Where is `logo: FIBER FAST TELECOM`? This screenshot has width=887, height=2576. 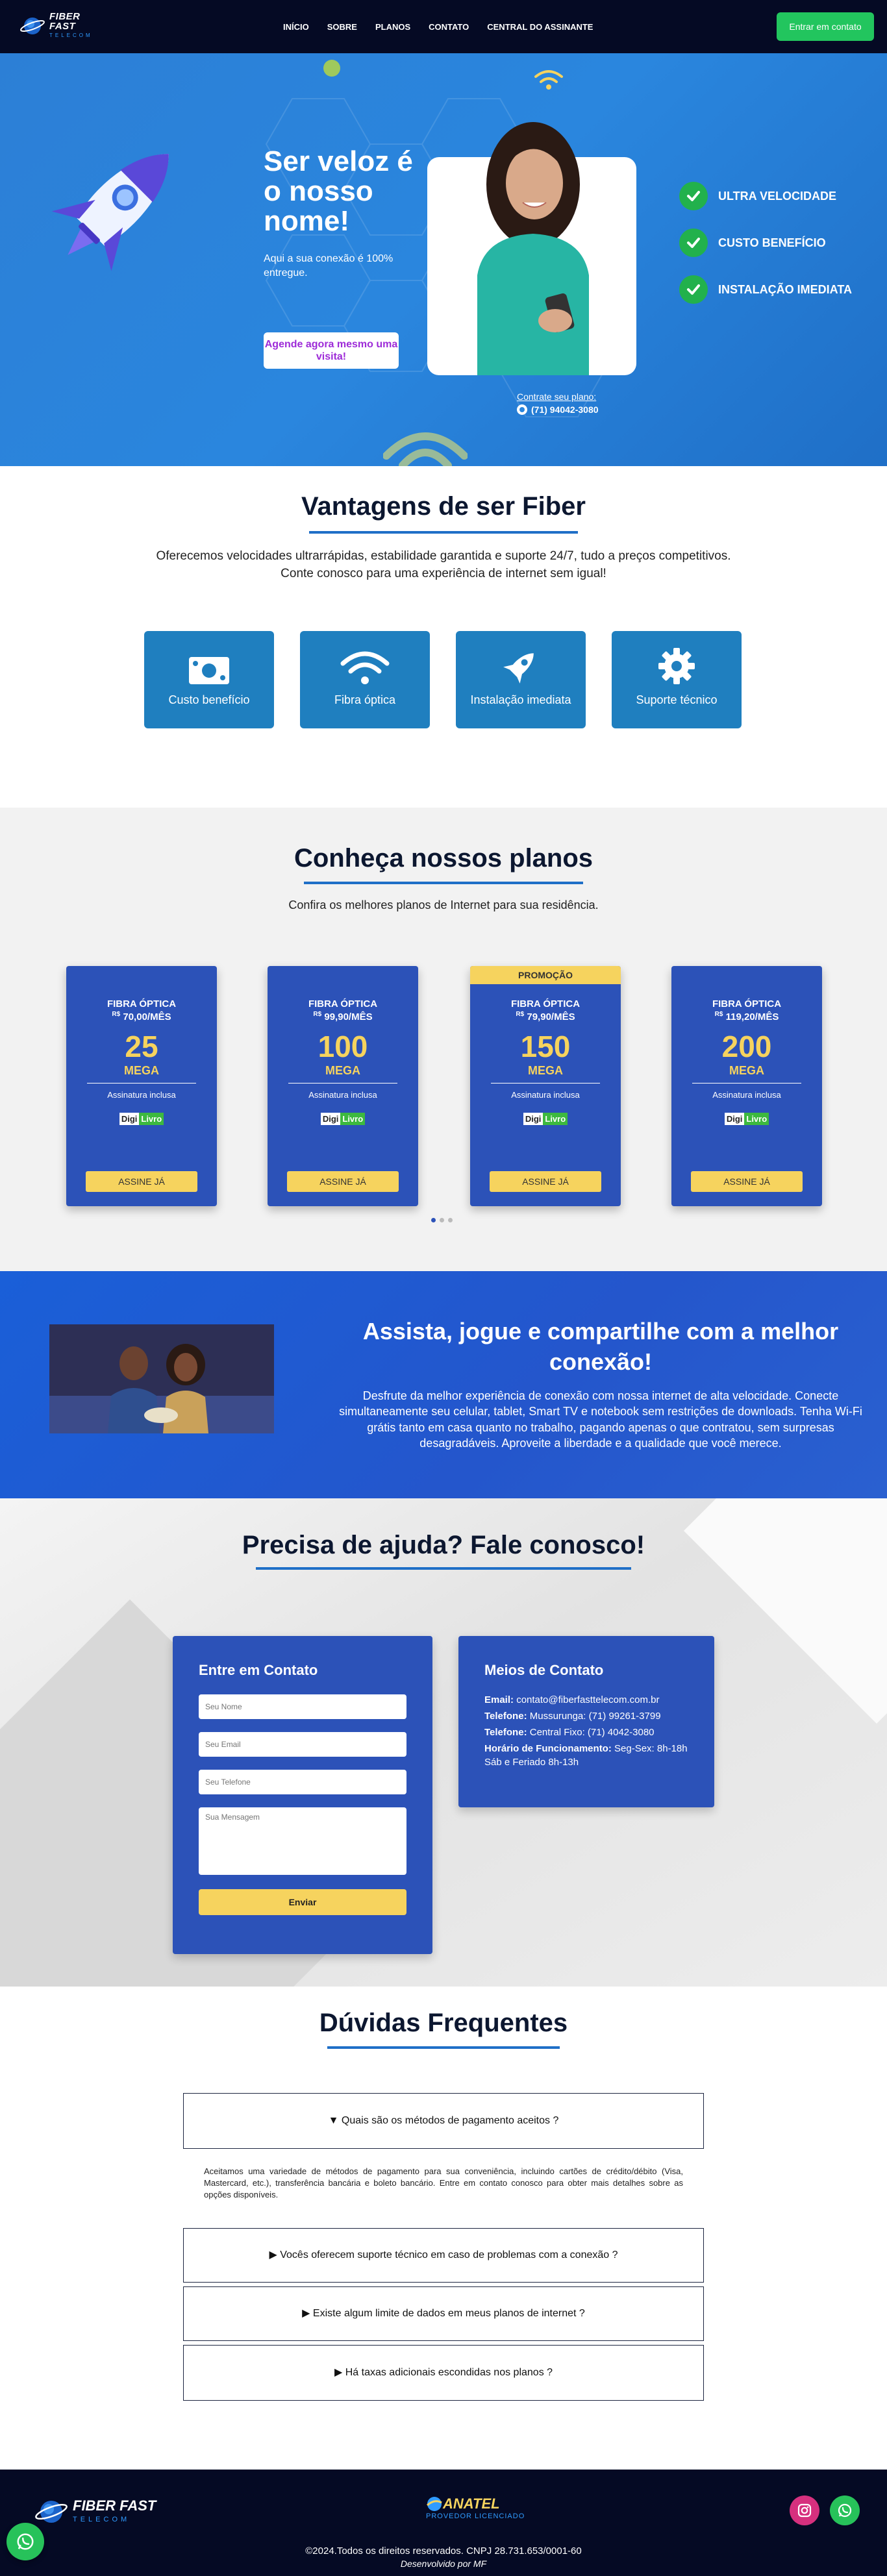 logo: FIBER FAST TELECOM is located at coordinates (61, 24).